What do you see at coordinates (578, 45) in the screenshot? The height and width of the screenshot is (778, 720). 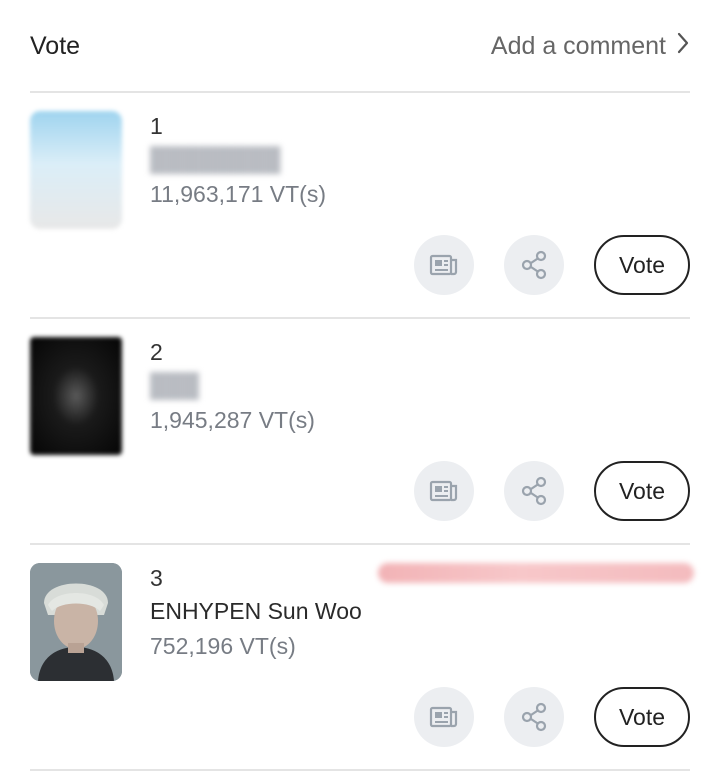 I see `add-comment-label: Add a comment` at bounding box center [578, 45].